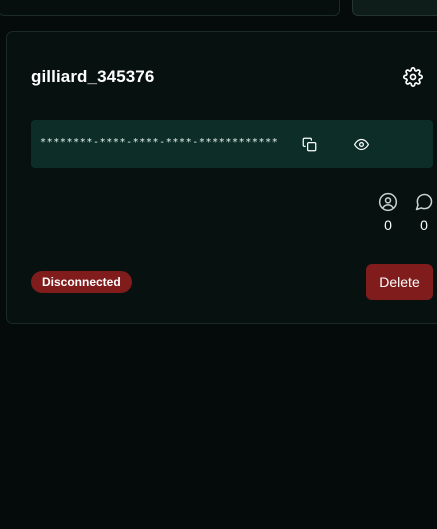 The image size is (437, 529). What do you see at coordinates (424, 212) in the screenshot?
I see `chats-stat: 0` at bounding box center [424, 212].